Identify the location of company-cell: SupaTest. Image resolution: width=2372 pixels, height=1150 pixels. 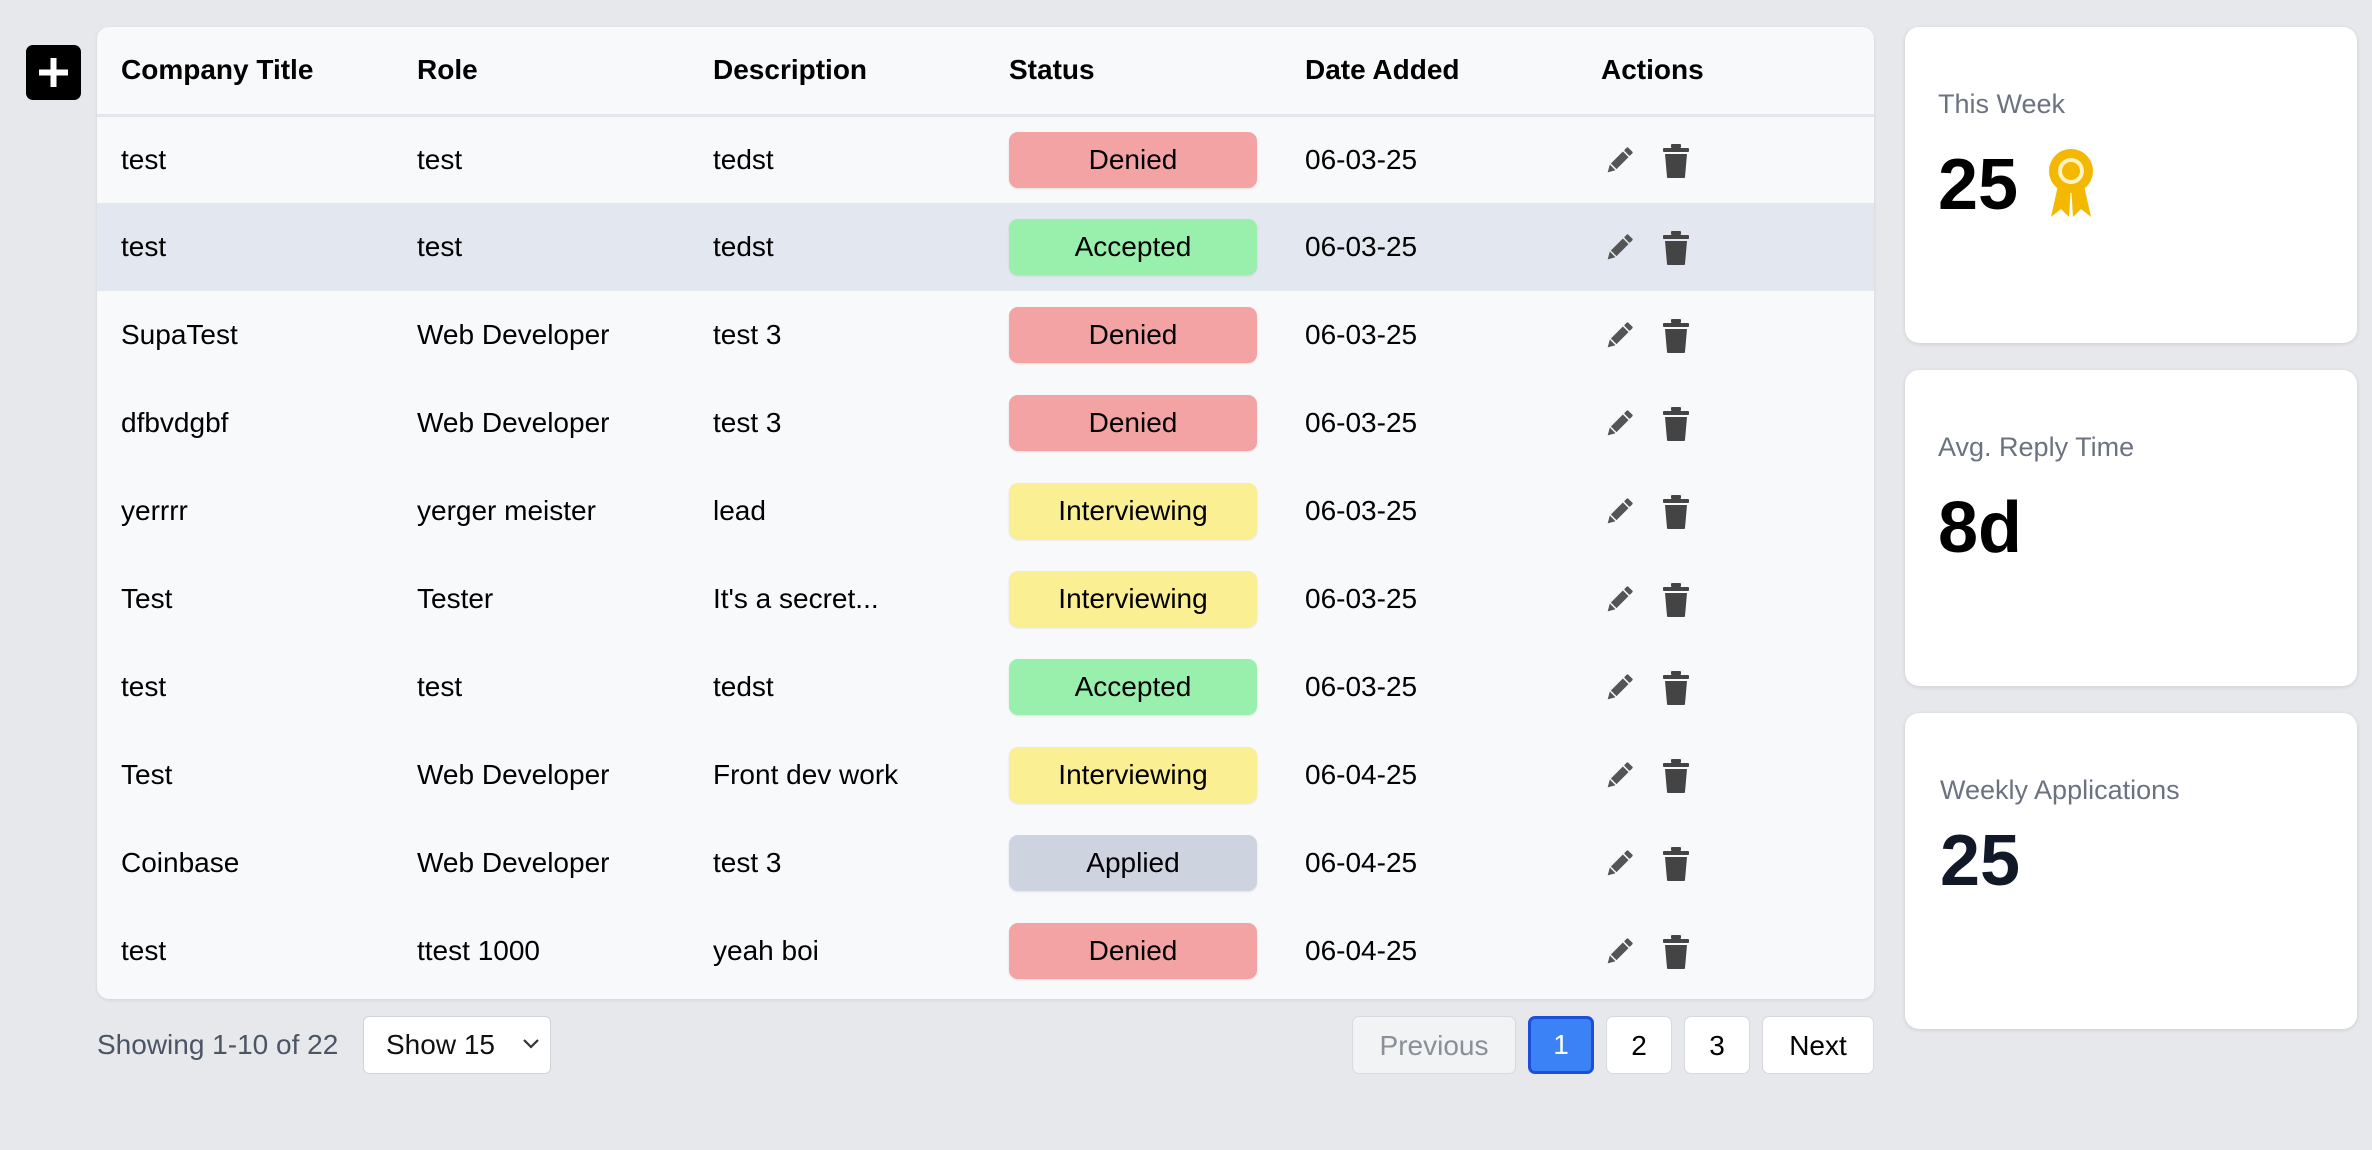
(179, 334).